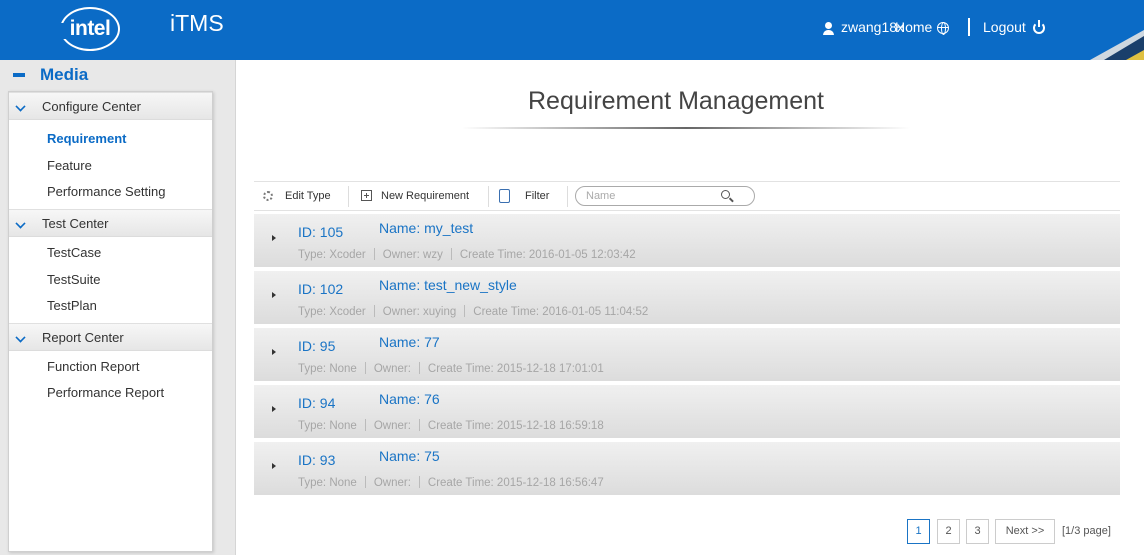 The image size is (1144, 555). I want to click on page-button-2: 2, so click(948, 531).